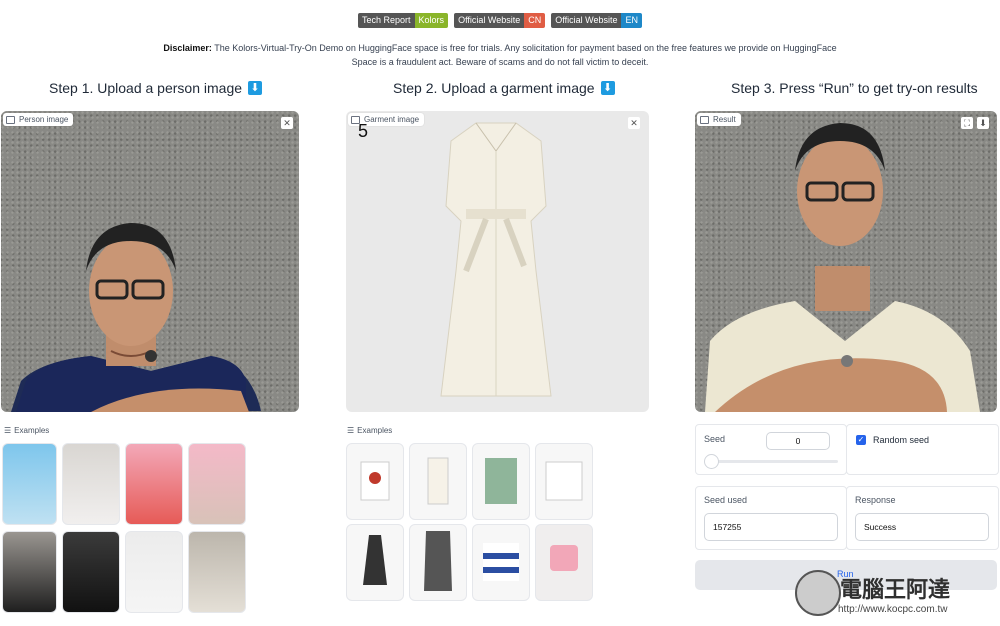 This screenshot has width=1000, height=626. What do you see at coordinates (715, 439) in the screenshot?
I see `seed-label: Seed` at bounding box center [715, 439].